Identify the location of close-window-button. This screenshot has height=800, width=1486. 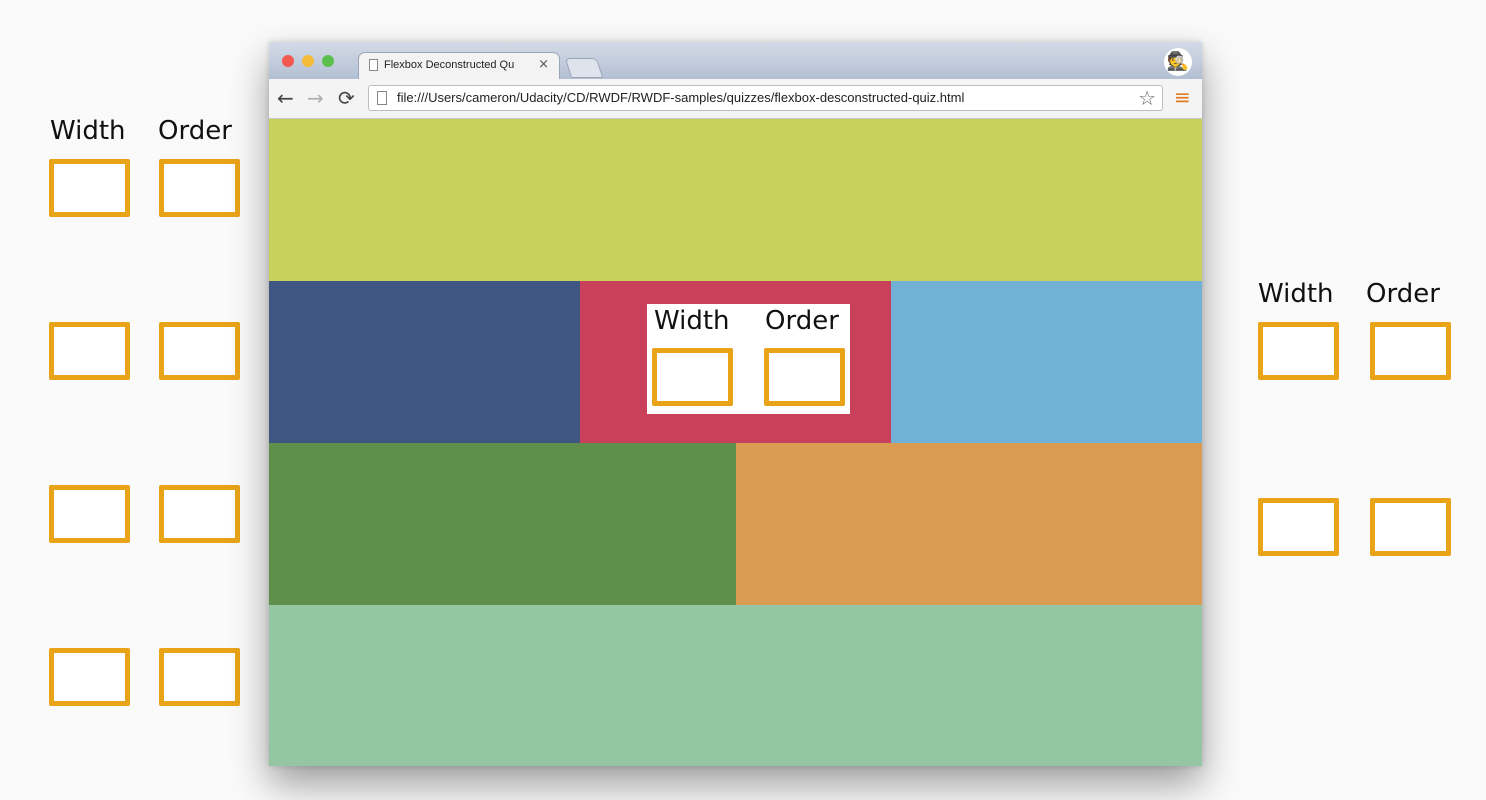
(288, 61).